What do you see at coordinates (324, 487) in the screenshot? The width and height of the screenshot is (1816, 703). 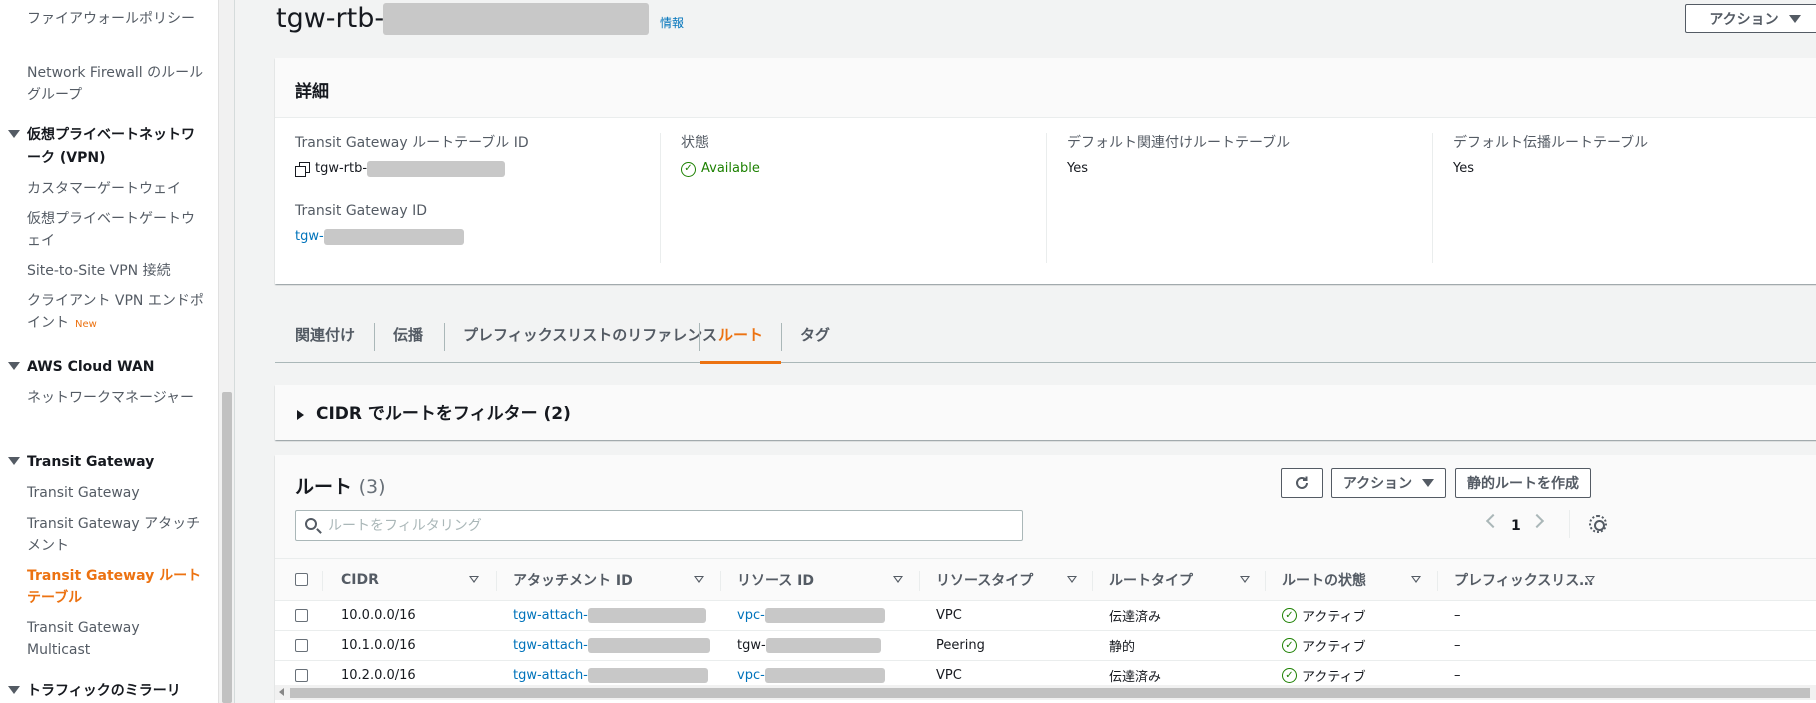 I see `routes-title-text: ルート` at bounding box center [324, 487].